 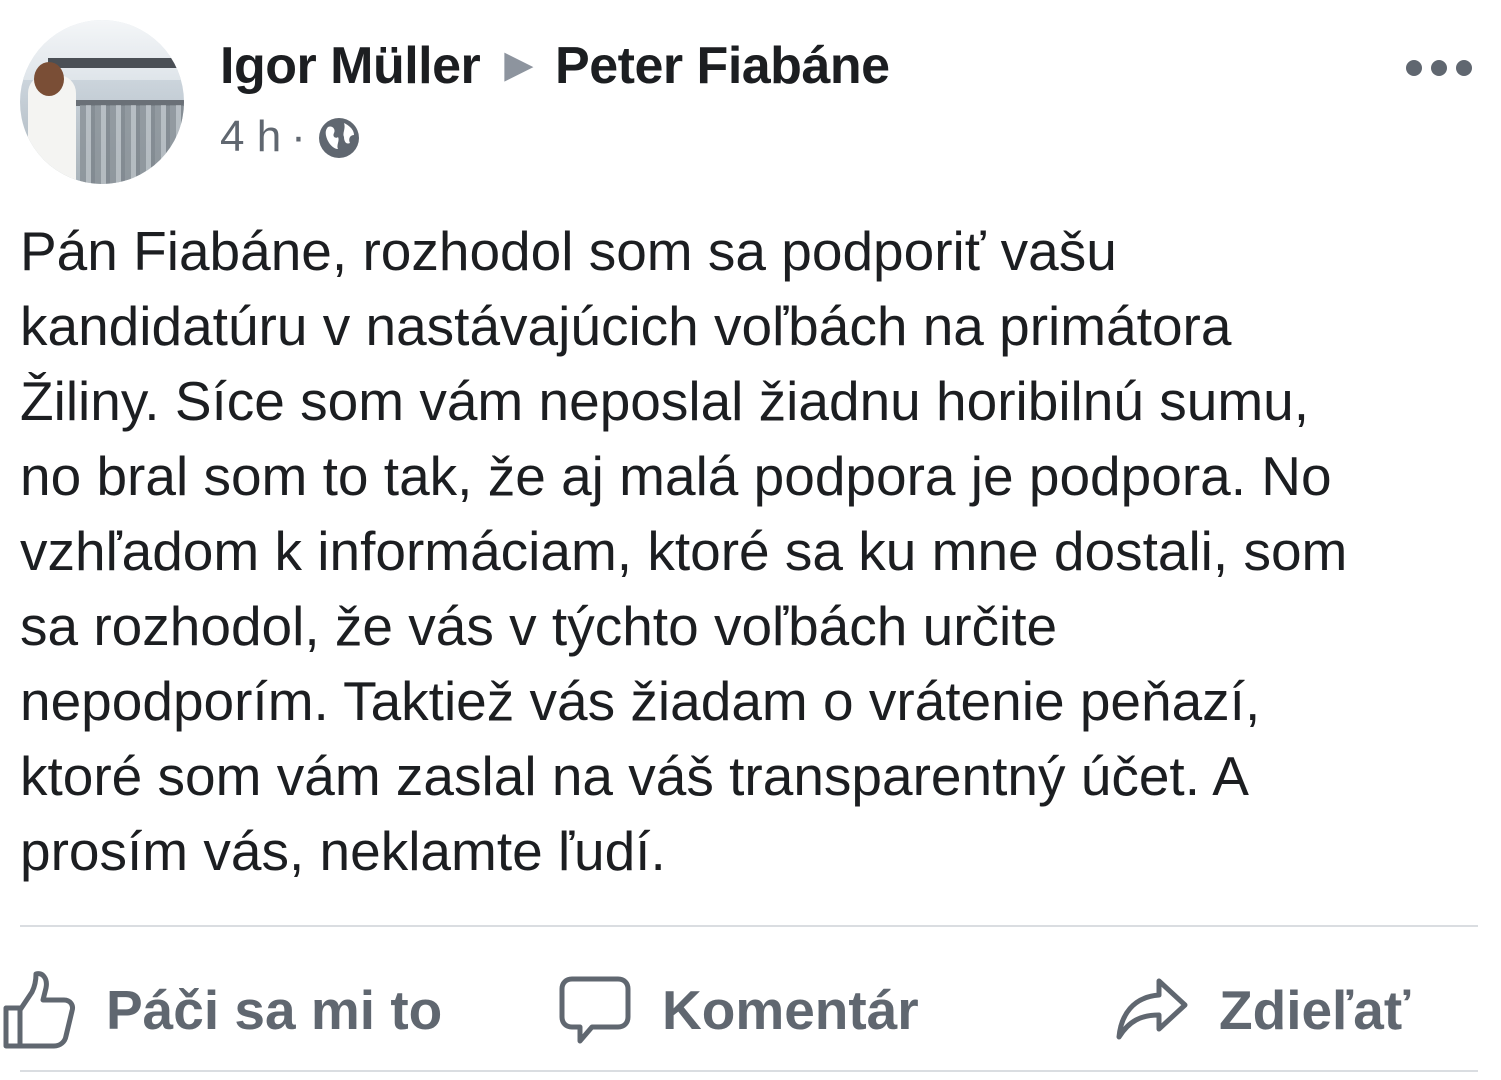 I want to click on post-meta: 4 h ·, so click(x=291, y=137).